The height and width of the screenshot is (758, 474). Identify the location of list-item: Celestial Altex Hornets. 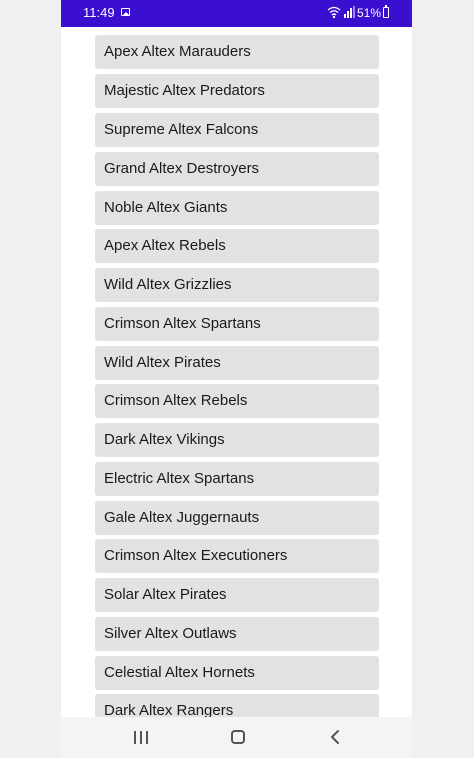
(237, 673).